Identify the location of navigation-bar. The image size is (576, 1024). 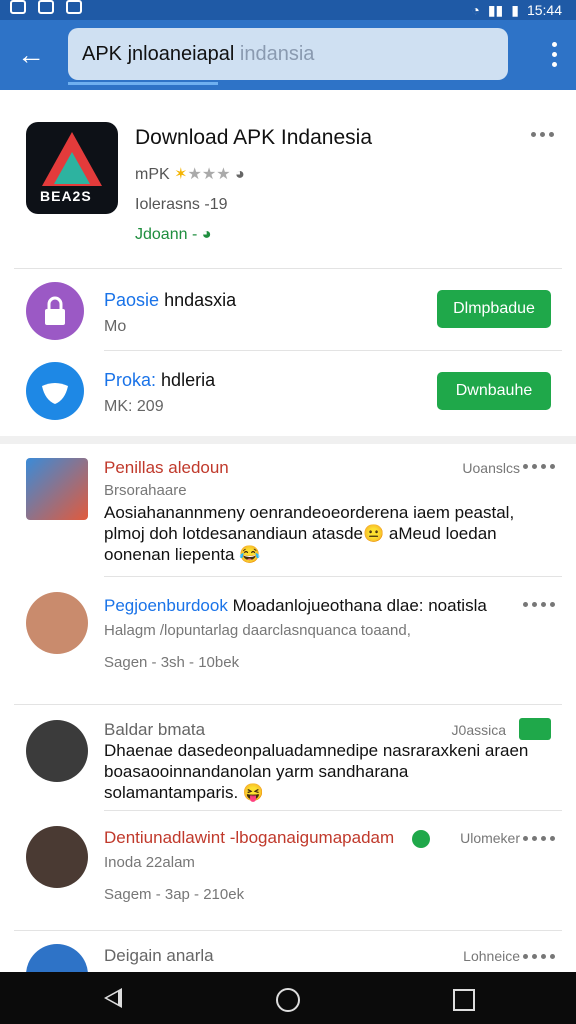
(288, 998).